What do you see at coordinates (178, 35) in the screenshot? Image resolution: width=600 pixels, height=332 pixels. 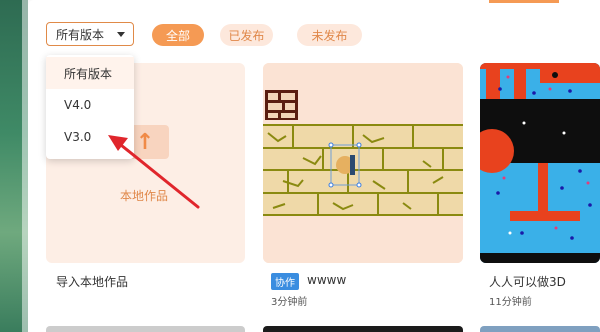 I see `filter-all: 全部` at bounding box center [178, 35].